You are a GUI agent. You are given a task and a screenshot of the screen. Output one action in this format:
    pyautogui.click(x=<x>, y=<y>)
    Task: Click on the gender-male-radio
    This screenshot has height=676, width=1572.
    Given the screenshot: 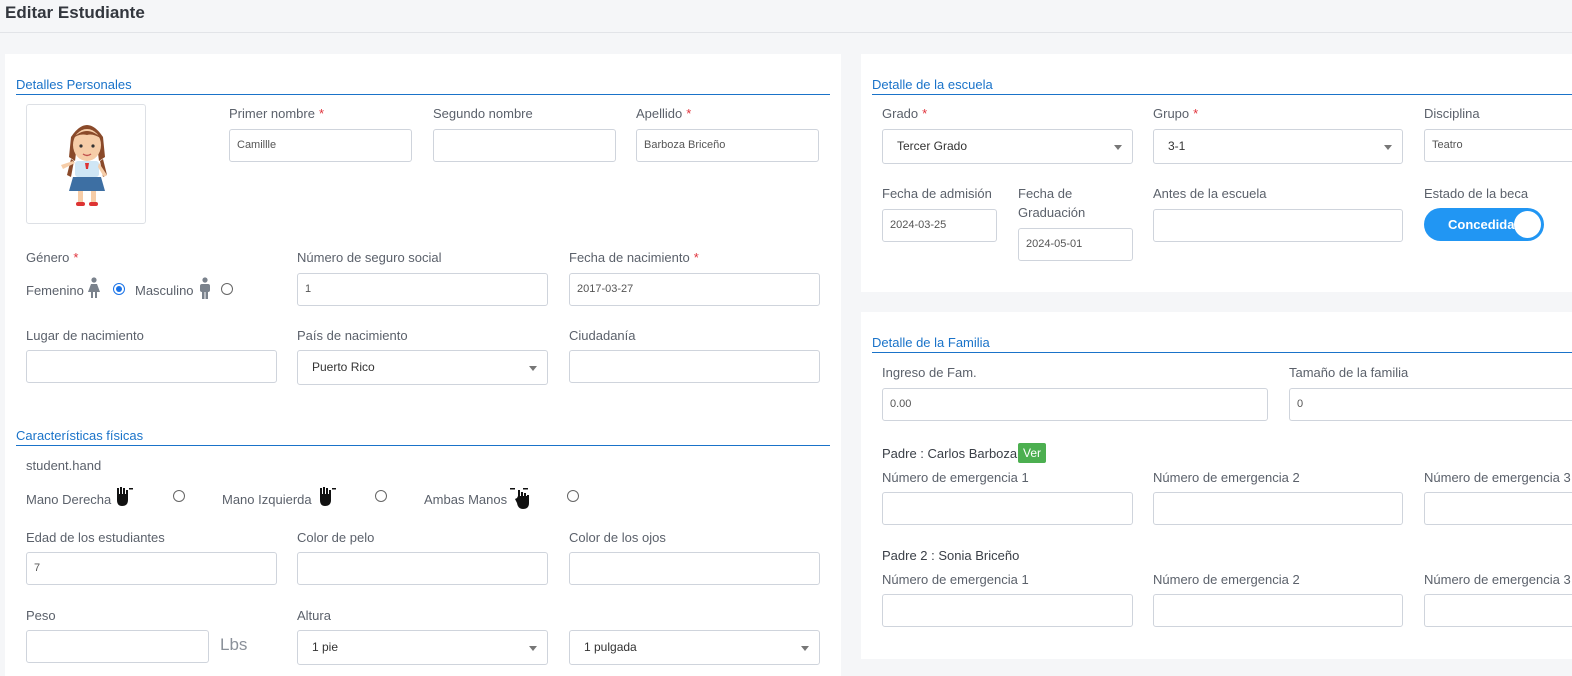 What is the action you would take?
    pyautogui.click(x=227, y=289)
    